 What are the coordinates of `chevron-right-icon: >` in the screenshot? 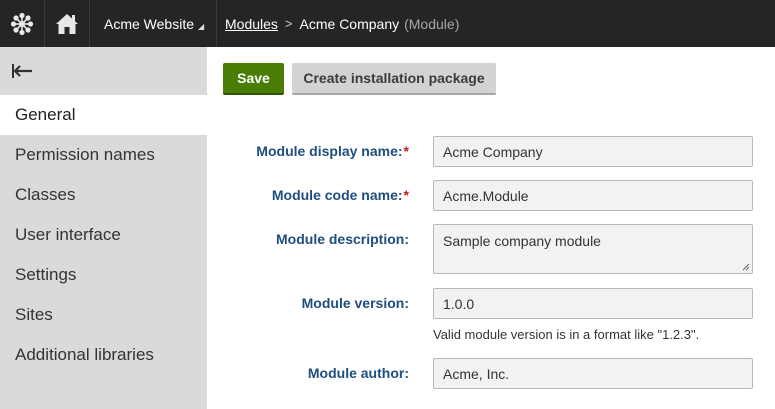 It's located at (288, 23).